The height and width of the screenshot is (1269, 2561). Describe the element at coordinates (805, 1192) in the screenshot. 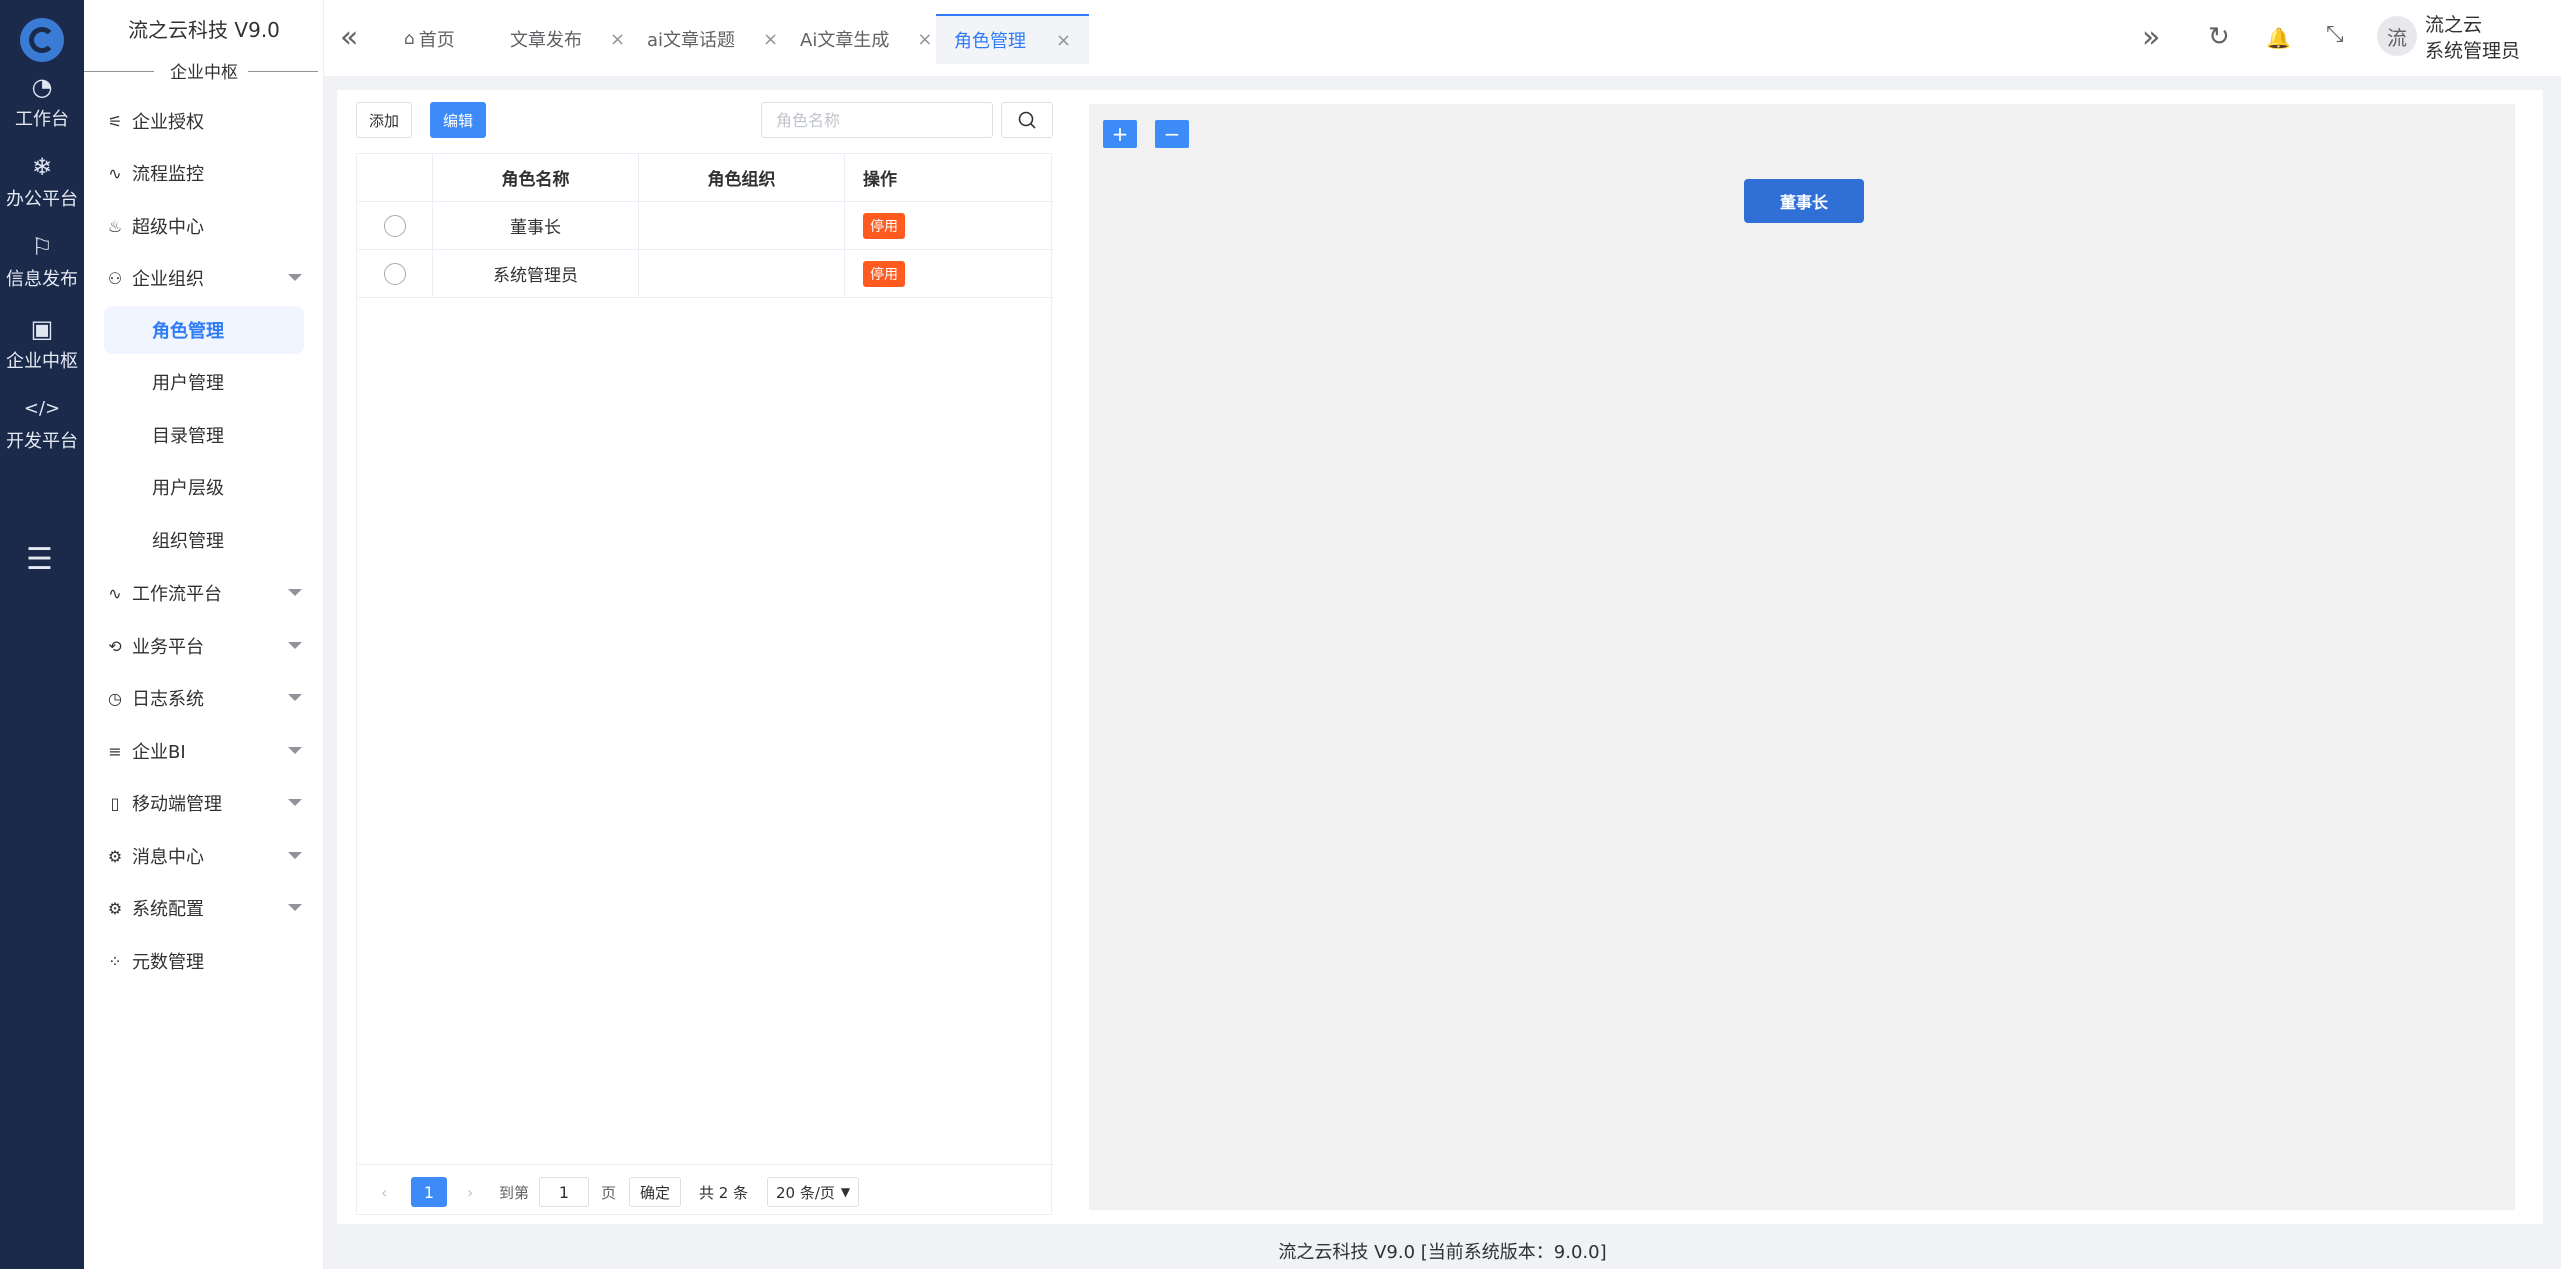

I see `page-size-value: 20 条/页` at that location.